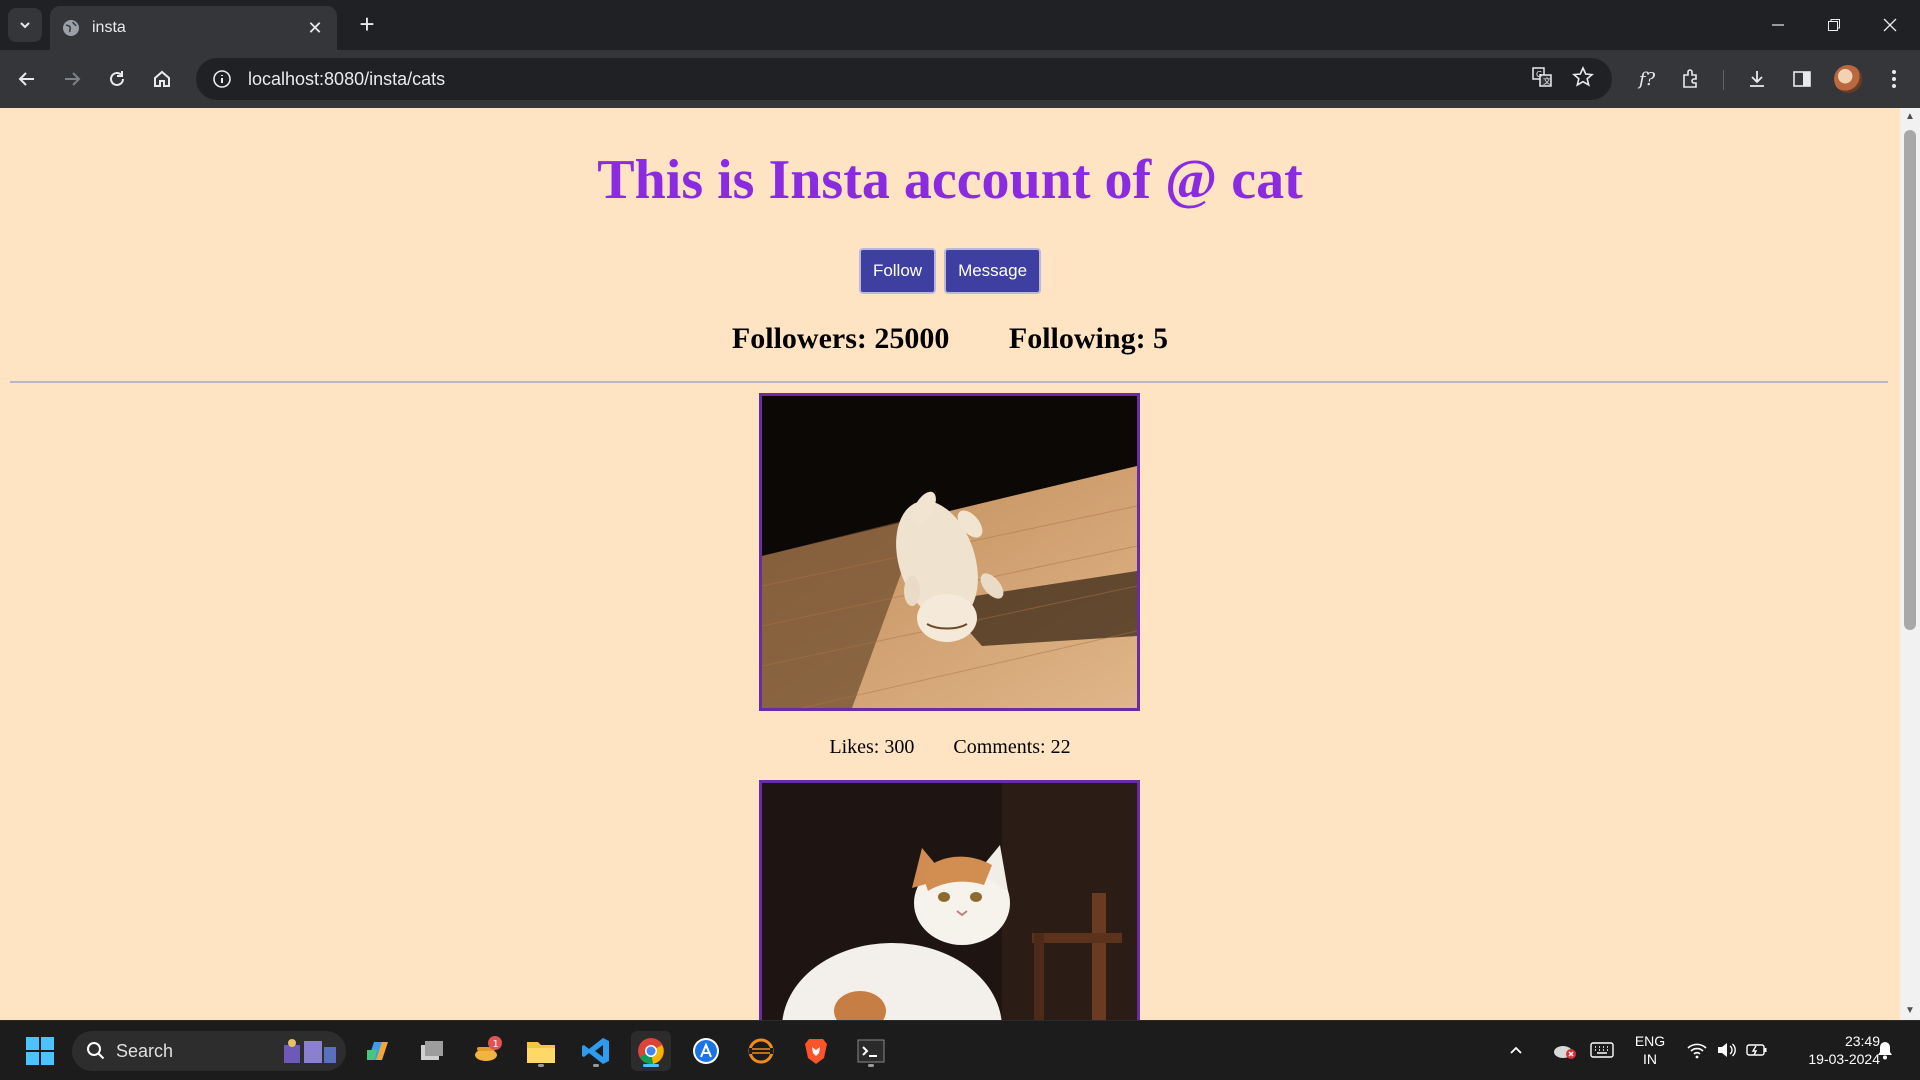 The image size is (1920, 1080). I want to click on svg-text: G, so click(1539, 74).